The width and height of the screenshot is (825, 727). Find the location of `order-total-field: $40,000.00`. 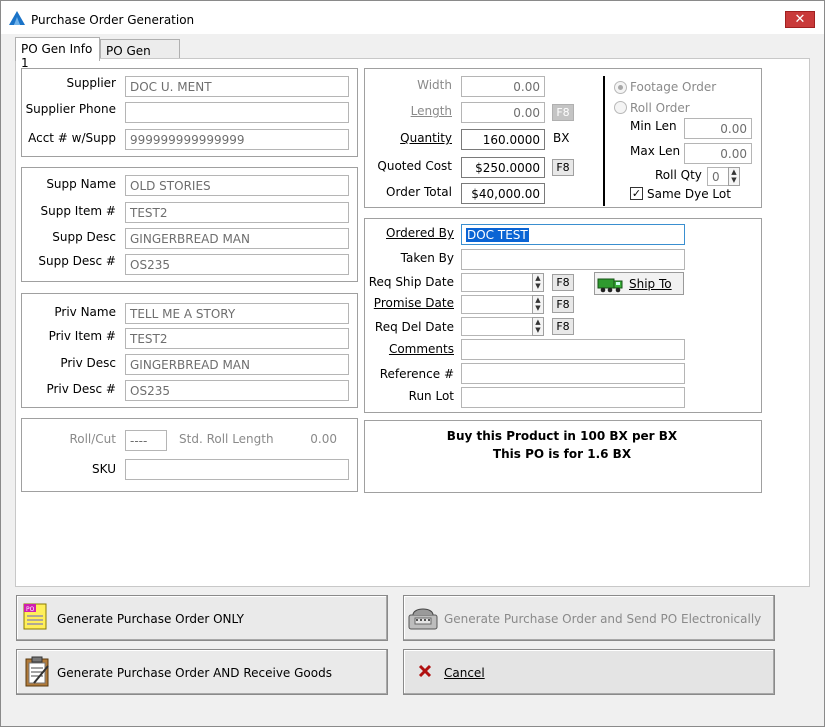

order-total-field: $40,000.00 is located at coordinates (503, 193).